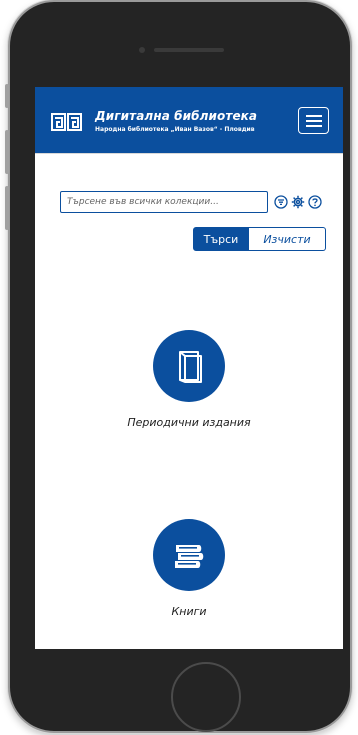  What do you see at coordinates (164, 202) in the screenshot?
I see `search-input` at bounding box center [164, 202].